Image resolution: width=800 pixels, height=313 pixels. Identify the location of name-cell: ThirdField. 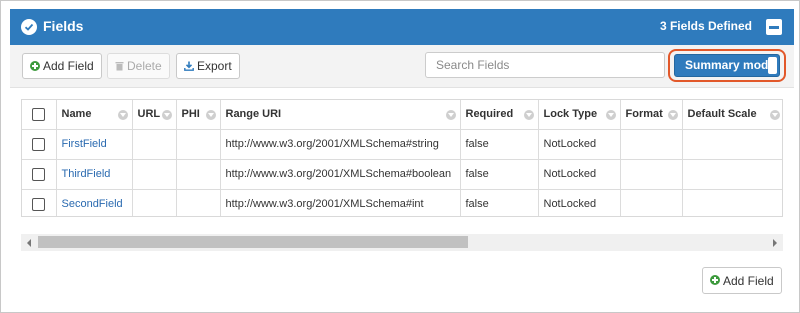
(94, 174).